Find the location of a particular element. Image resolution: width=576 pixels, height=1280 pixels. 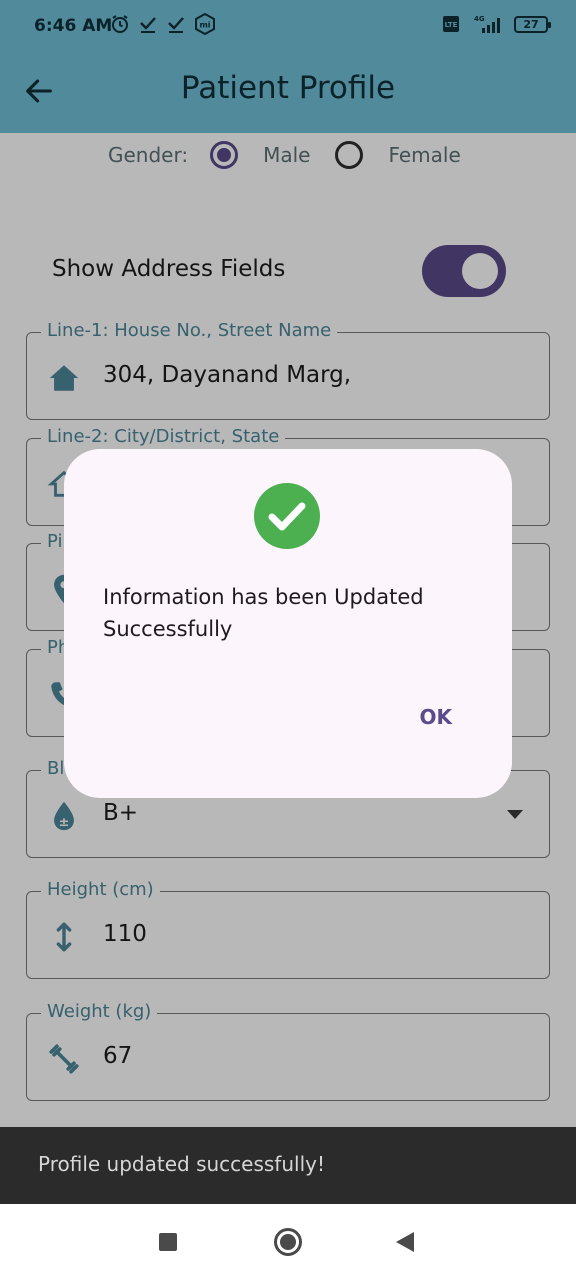

alarm-icon is located at coordinates (120, 24).